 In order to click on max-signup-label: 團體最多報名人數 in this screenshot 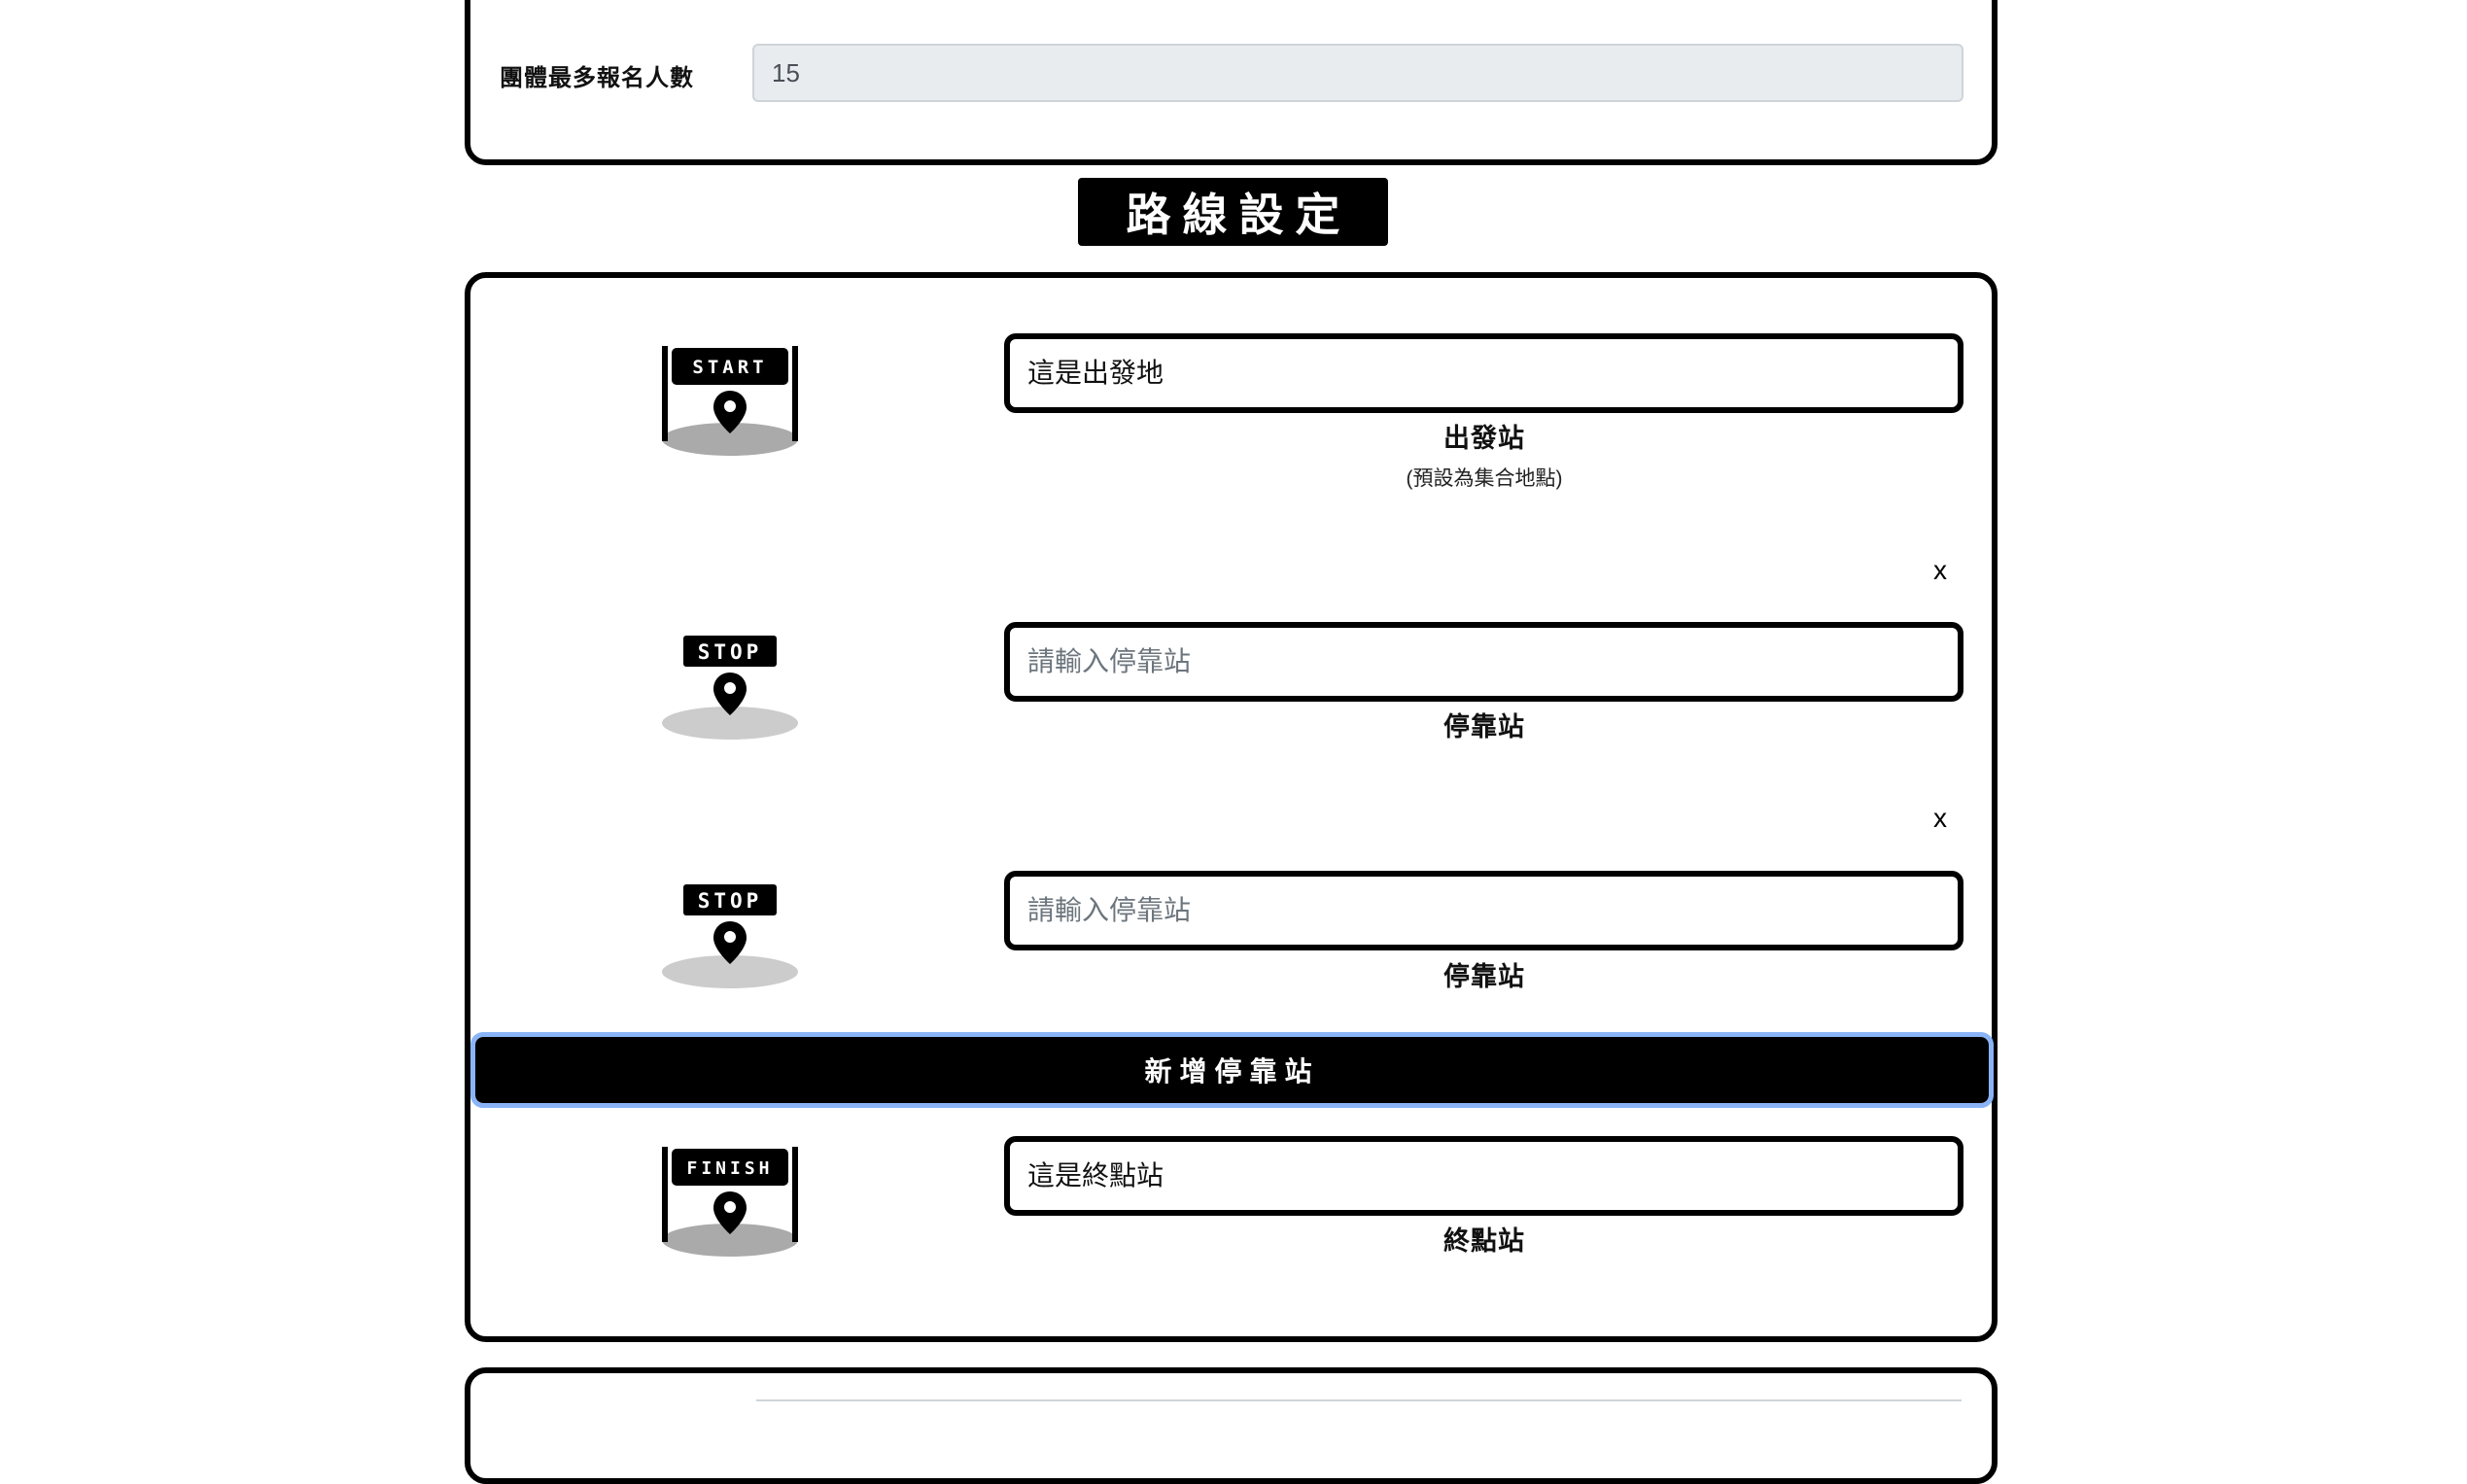, I will do `click(597, 78)`.